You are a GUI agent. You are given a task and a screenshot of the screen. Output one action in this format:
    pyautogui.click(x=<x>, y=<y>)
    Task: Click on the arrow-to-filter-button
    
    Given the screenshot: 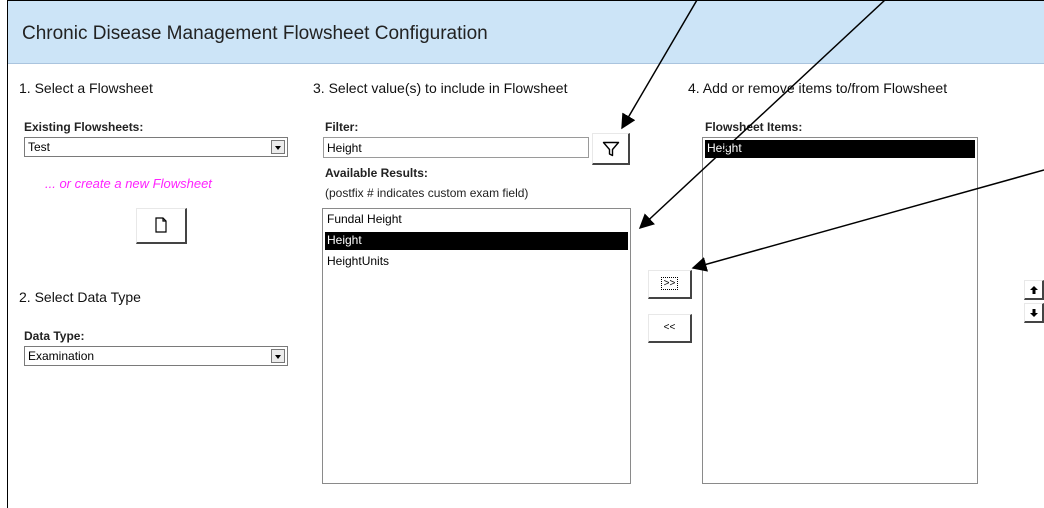 What is the action you would take?
    pyautogui.click(x=659, y=65)
    